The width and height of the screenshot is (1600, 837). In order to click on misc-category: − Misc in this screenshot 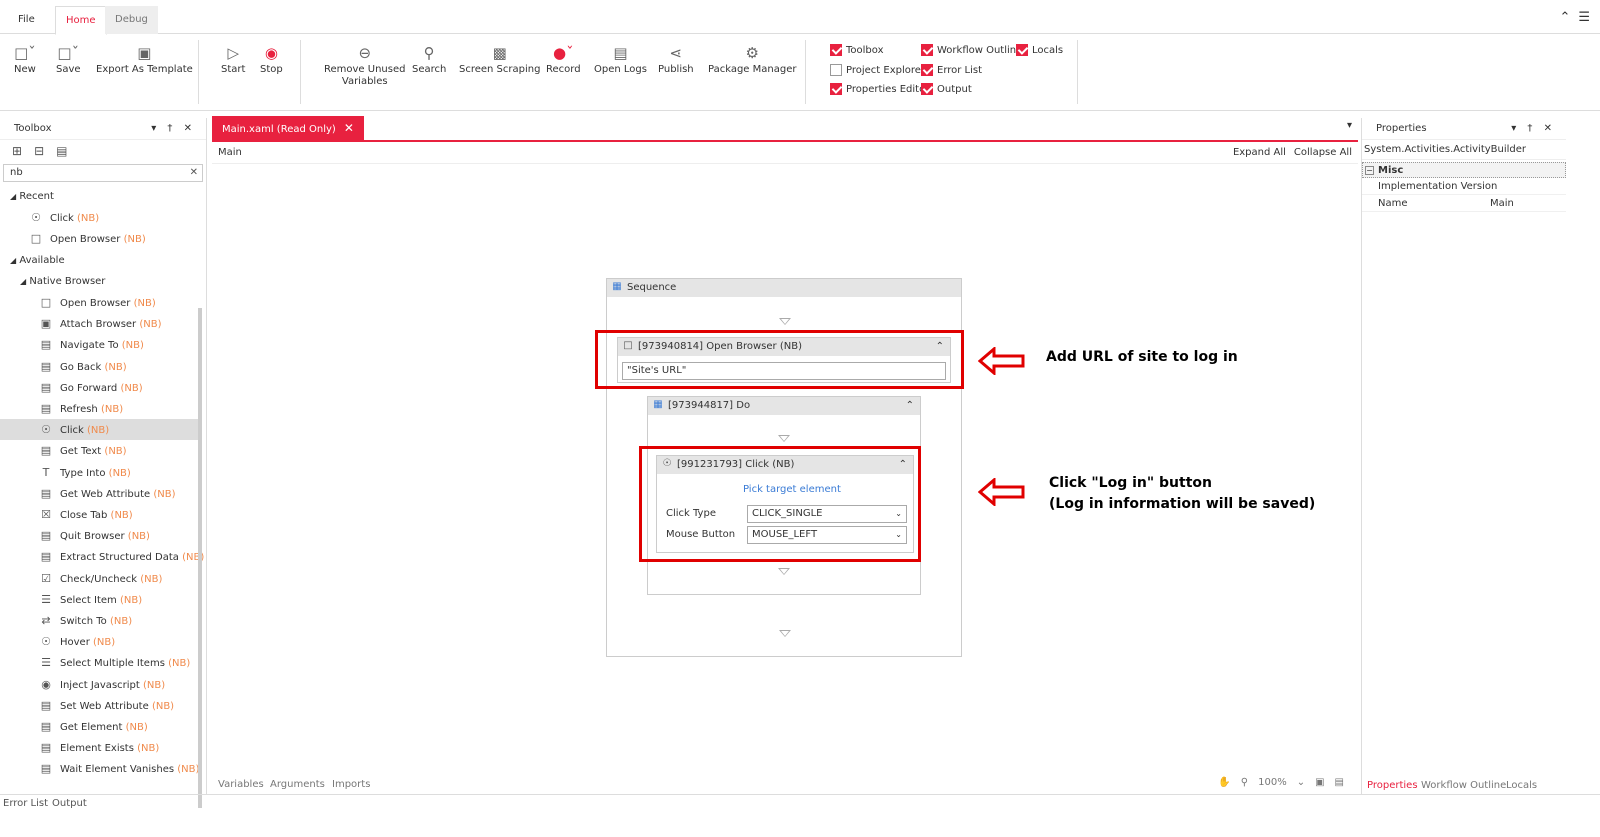, I will do `click(1464, 170)`.